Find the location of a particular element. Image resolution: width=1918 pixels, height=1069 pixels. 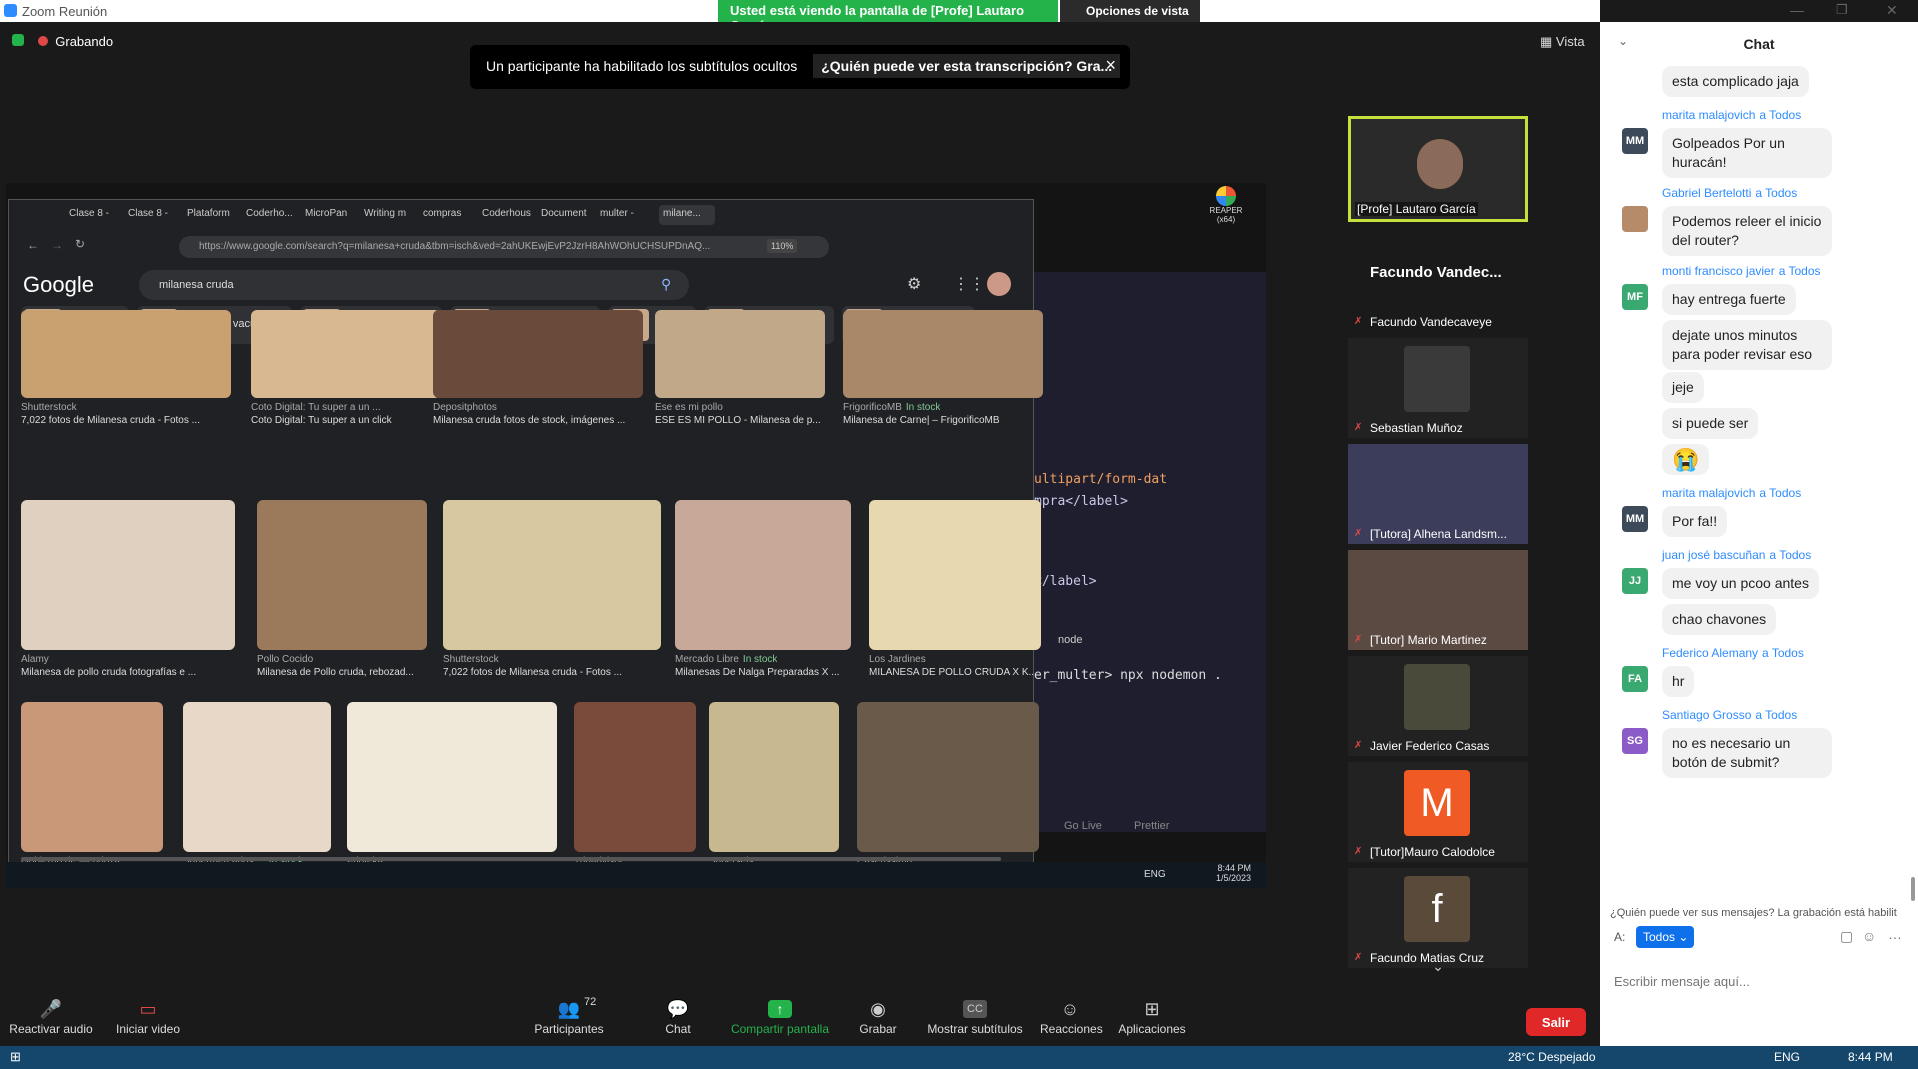

record-button: ◉ Grabar is located at coordinates (878, 1012).